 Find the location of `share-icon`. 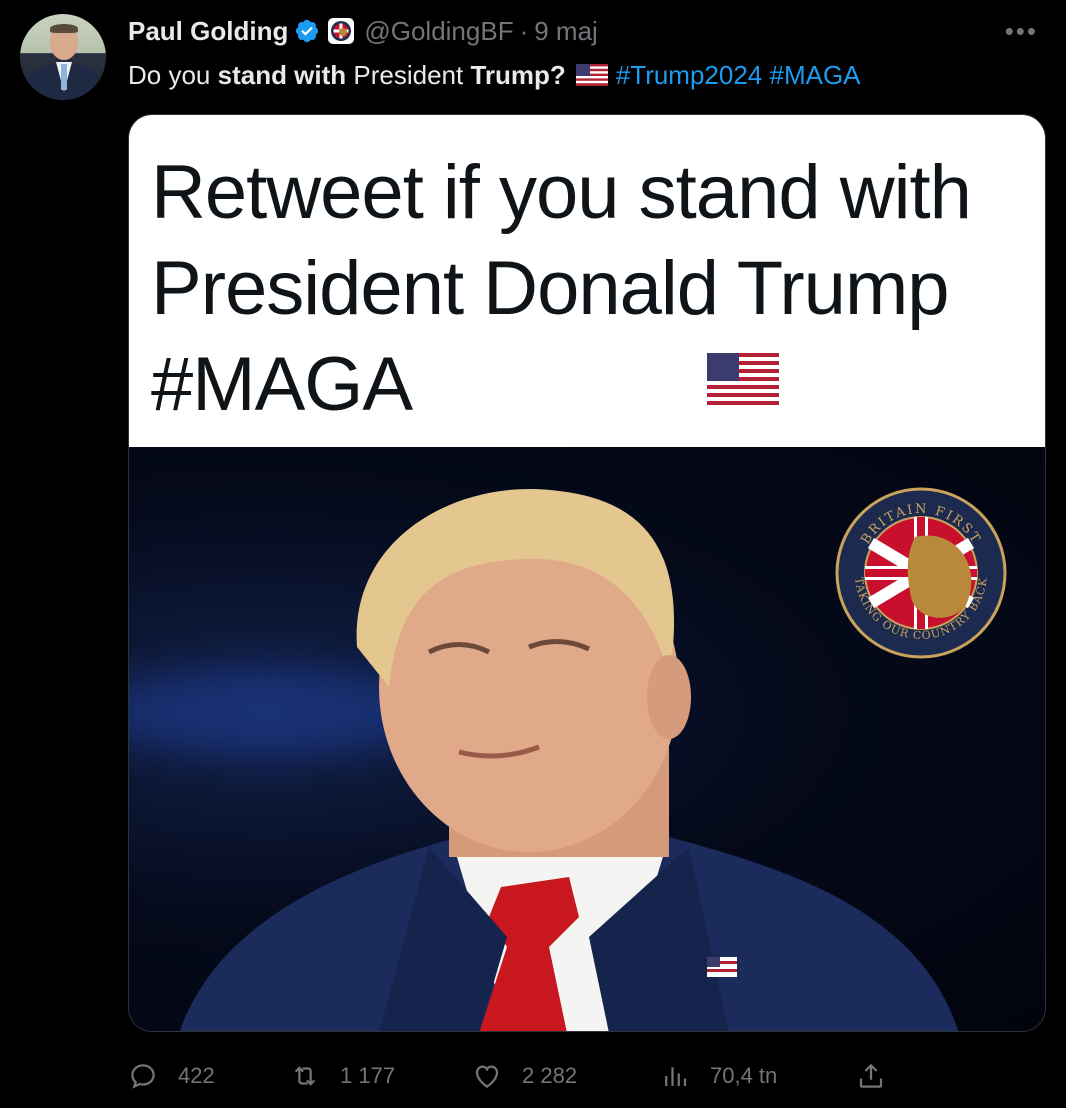

share-icon is located at coordinates (871, 1075).